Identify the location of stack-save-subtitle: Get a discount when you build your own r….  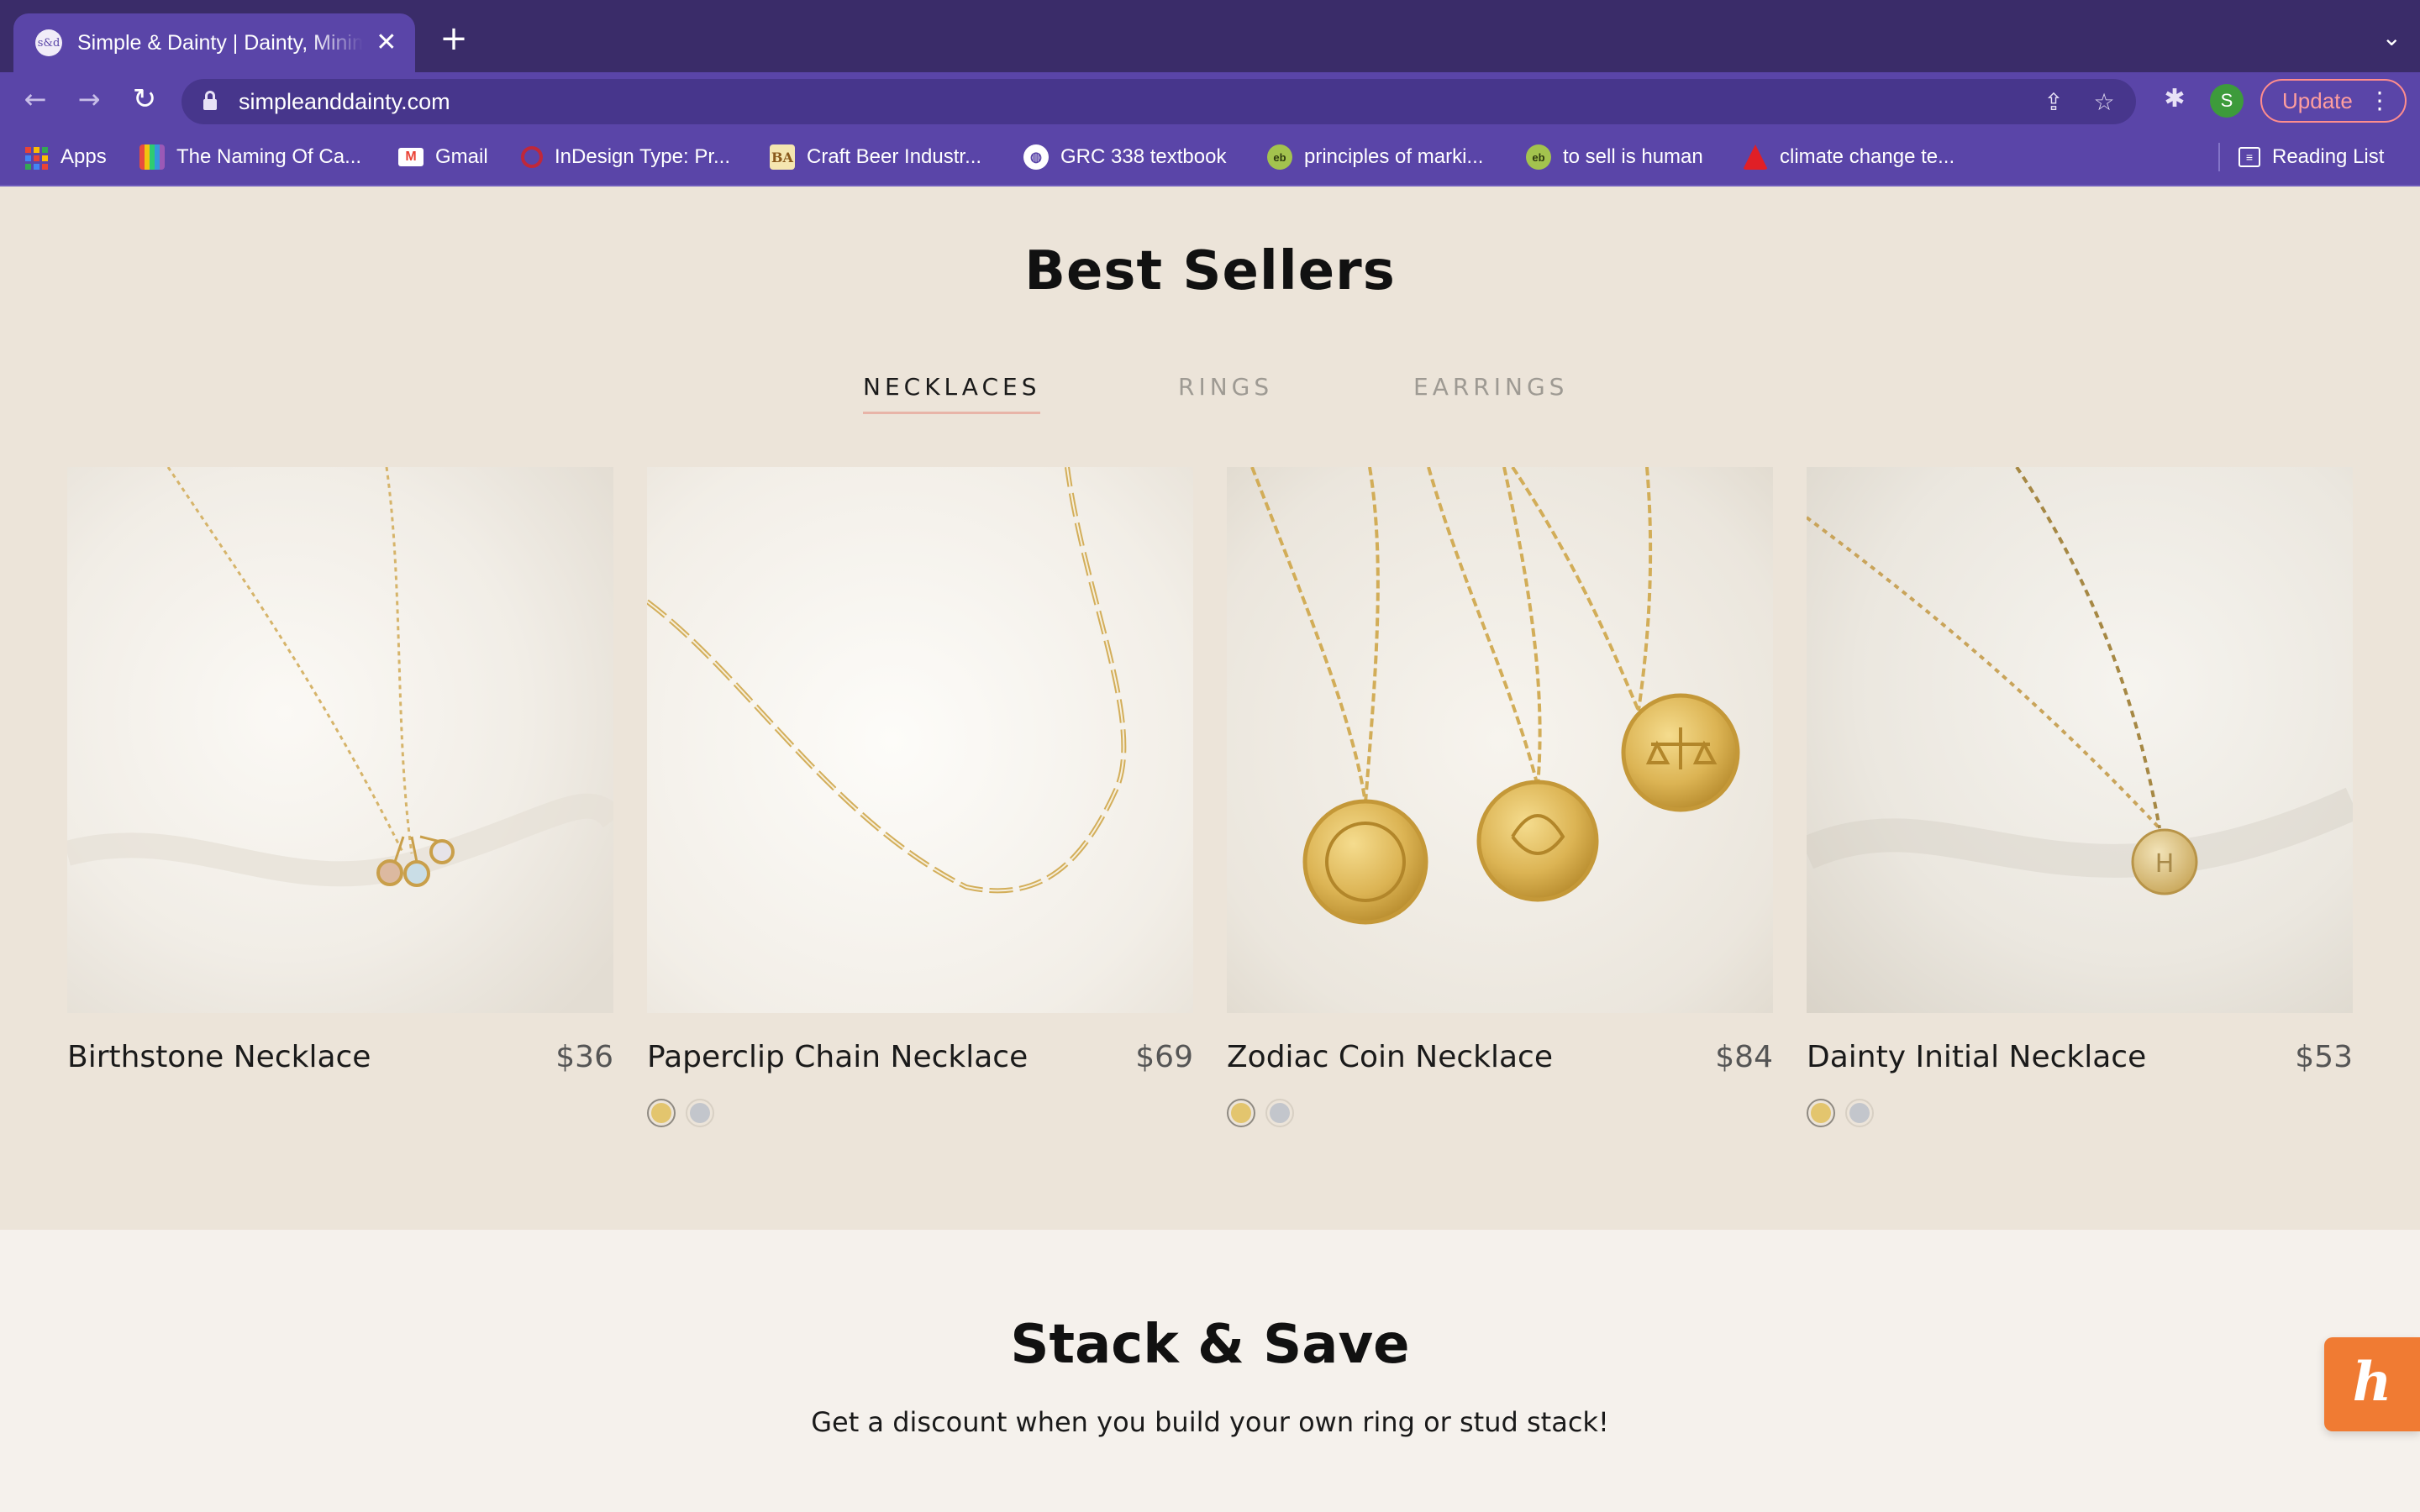
(1210, 1422).